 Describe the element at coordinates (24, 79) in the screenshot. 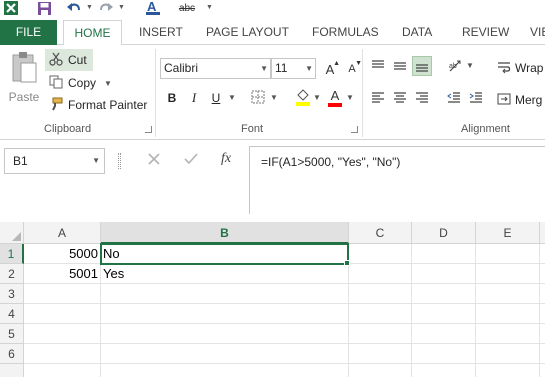

I see `paste-button: Paste` at that location.